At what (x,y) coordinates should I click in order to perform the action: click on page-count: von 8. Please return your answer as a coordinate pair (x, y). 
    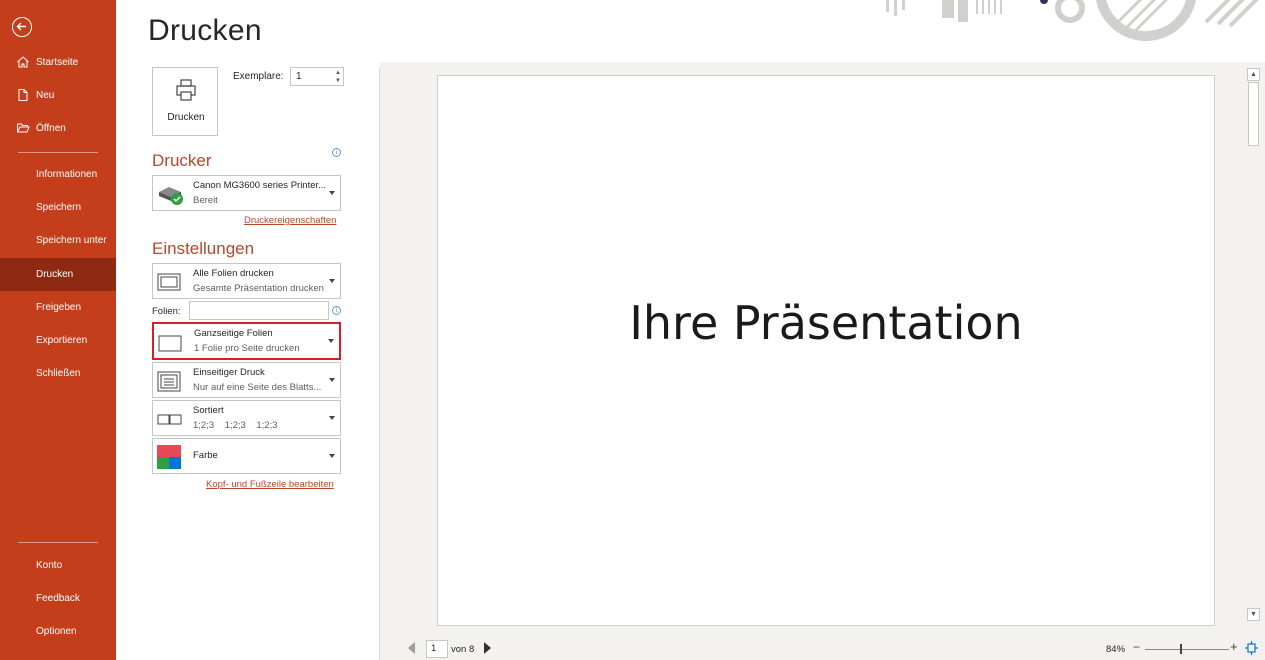
    Looking at the image, I should click on (463, 649).